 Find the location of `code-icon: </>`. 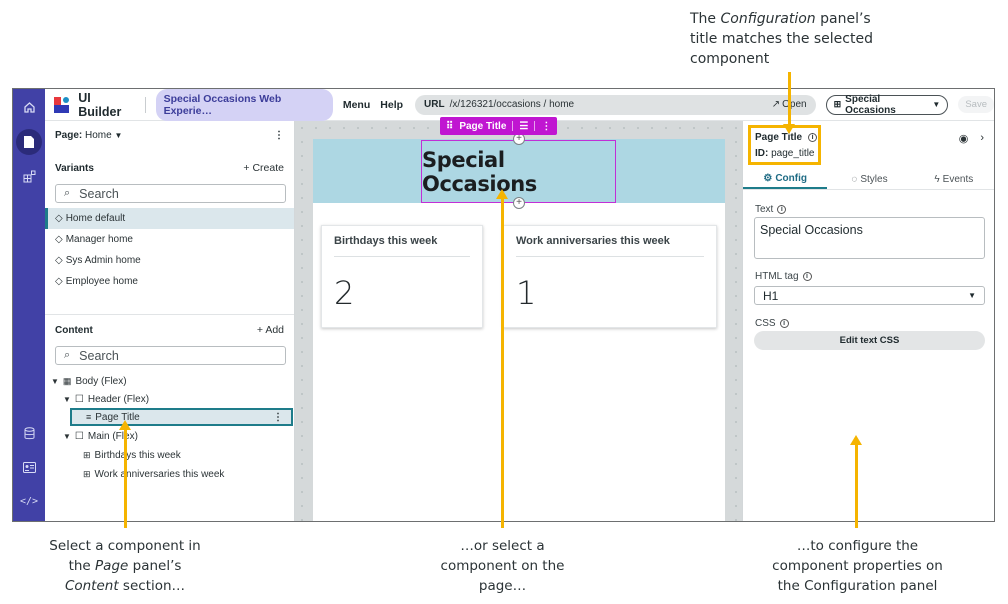

code-icon: </> is located at coordinates (29, 501).